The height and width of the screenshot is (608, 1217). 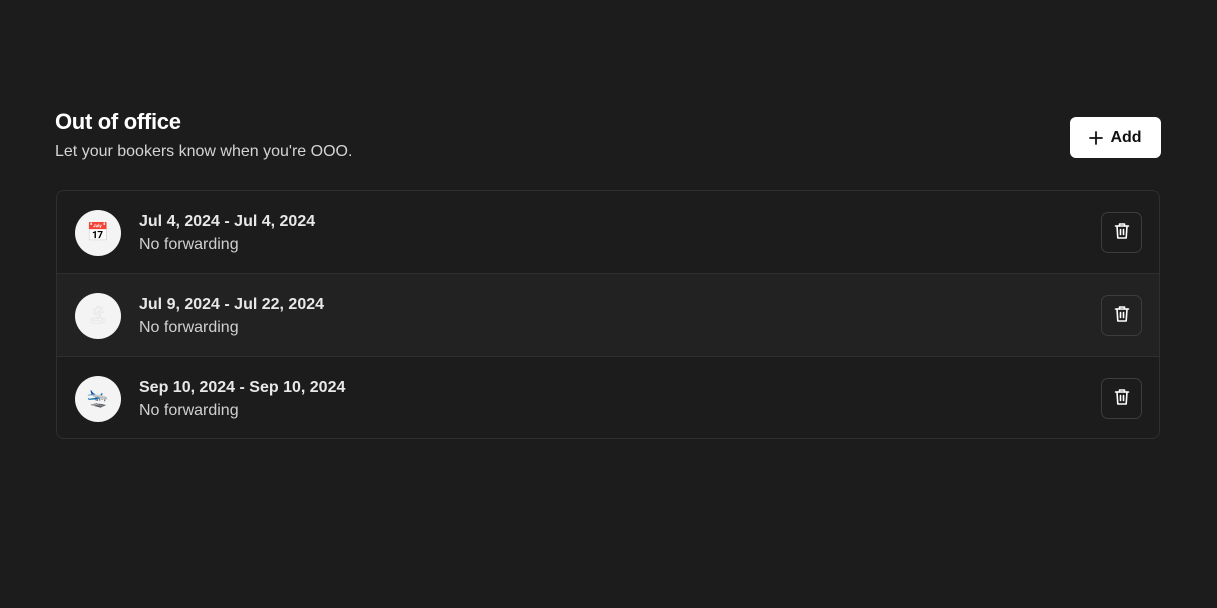 What do you see at coordinates (232, 304) in the screenshot?
I see `ooo-entry-date-range: Jul 9, 2024 - Jul 22, 2024` at bounding box center [232, 304].